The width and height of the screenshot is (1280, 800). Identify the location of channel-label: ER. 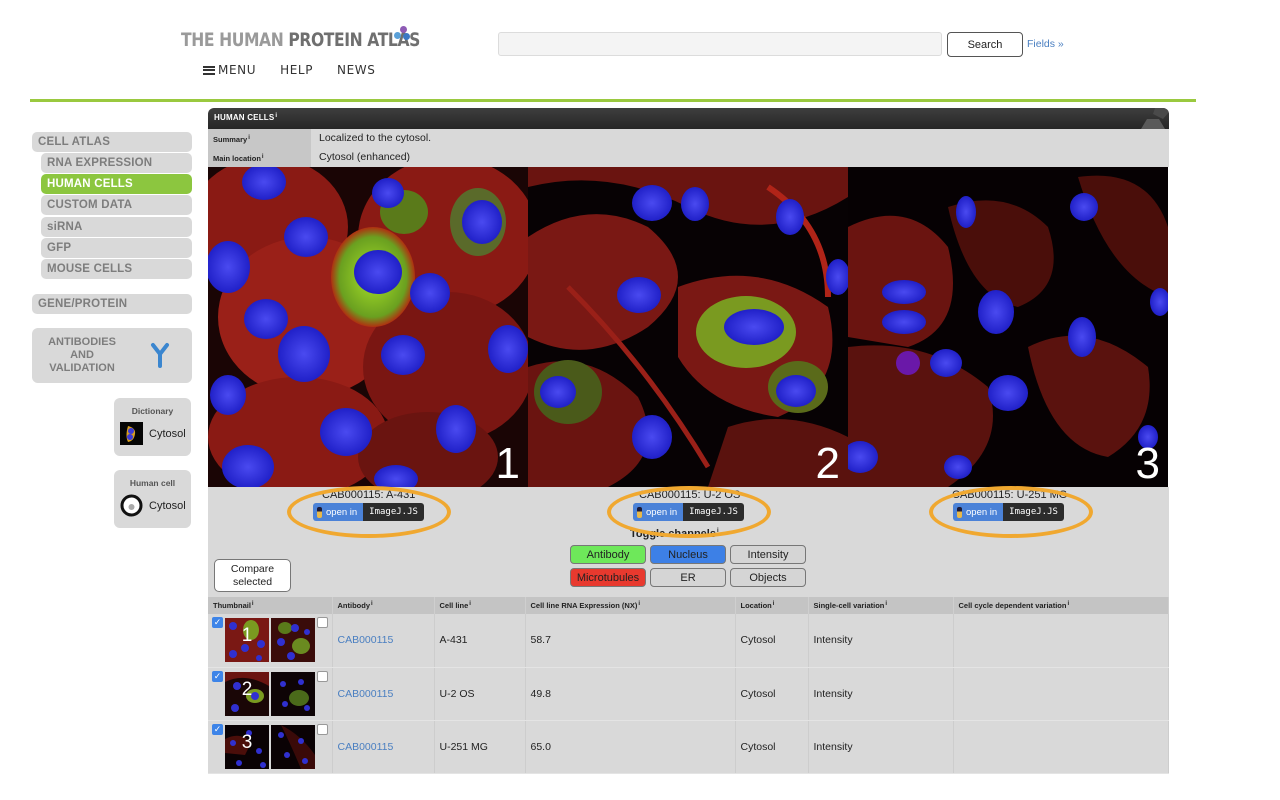
(688, 577).